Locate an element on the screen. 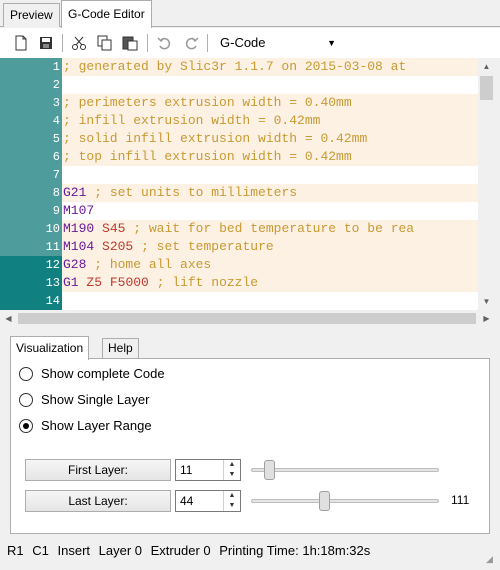 This screenshot has height=570, width=500. code-text: G21 ; set units to millimeters is located at coordinates (180, 192).